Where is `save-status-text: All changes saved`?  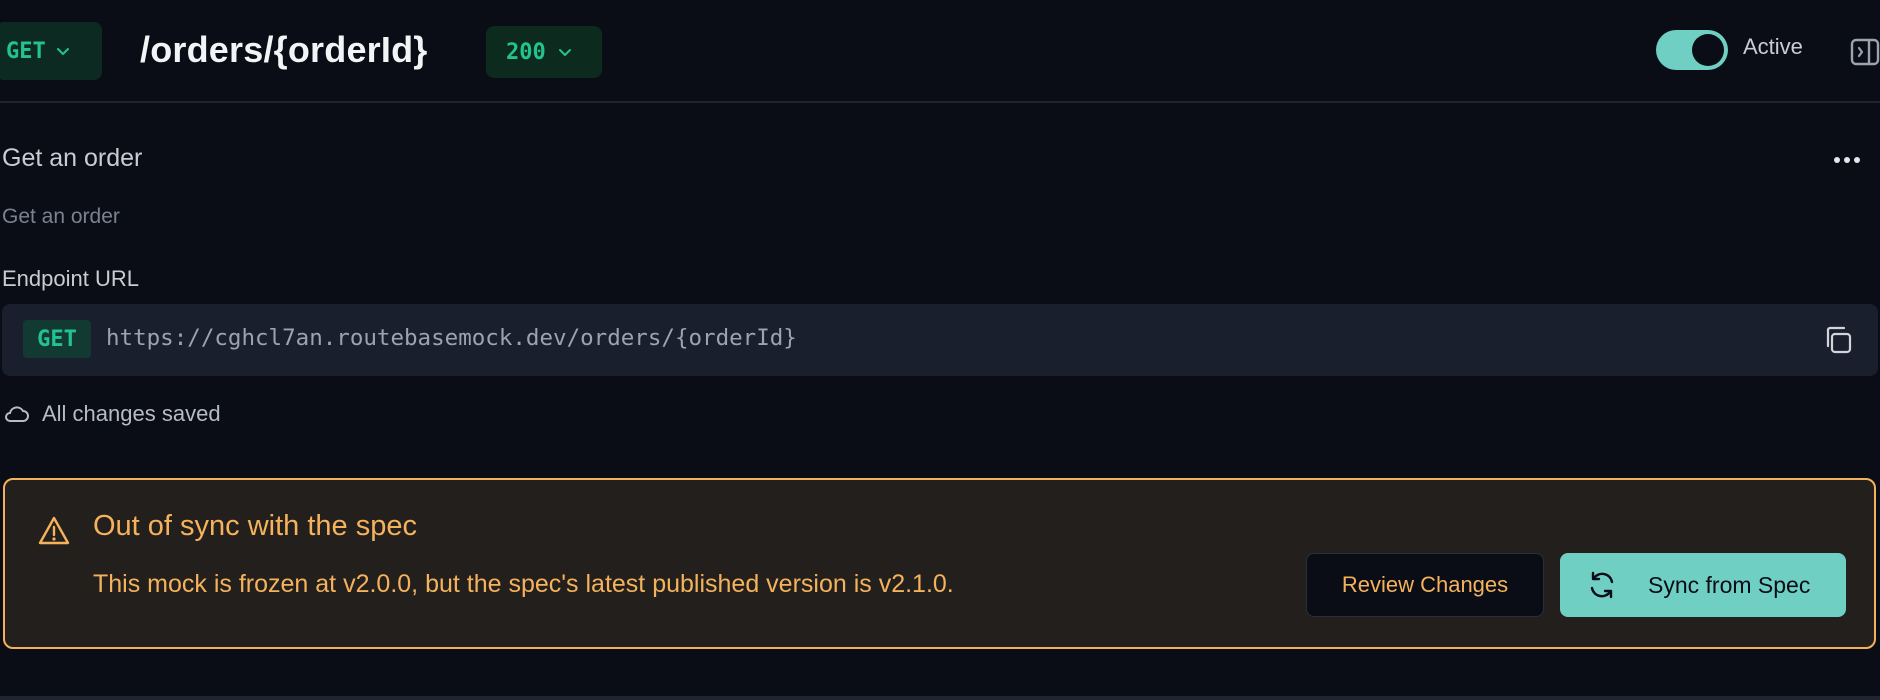
save-status-text: All changes saved is located at coordinates (131, 413).